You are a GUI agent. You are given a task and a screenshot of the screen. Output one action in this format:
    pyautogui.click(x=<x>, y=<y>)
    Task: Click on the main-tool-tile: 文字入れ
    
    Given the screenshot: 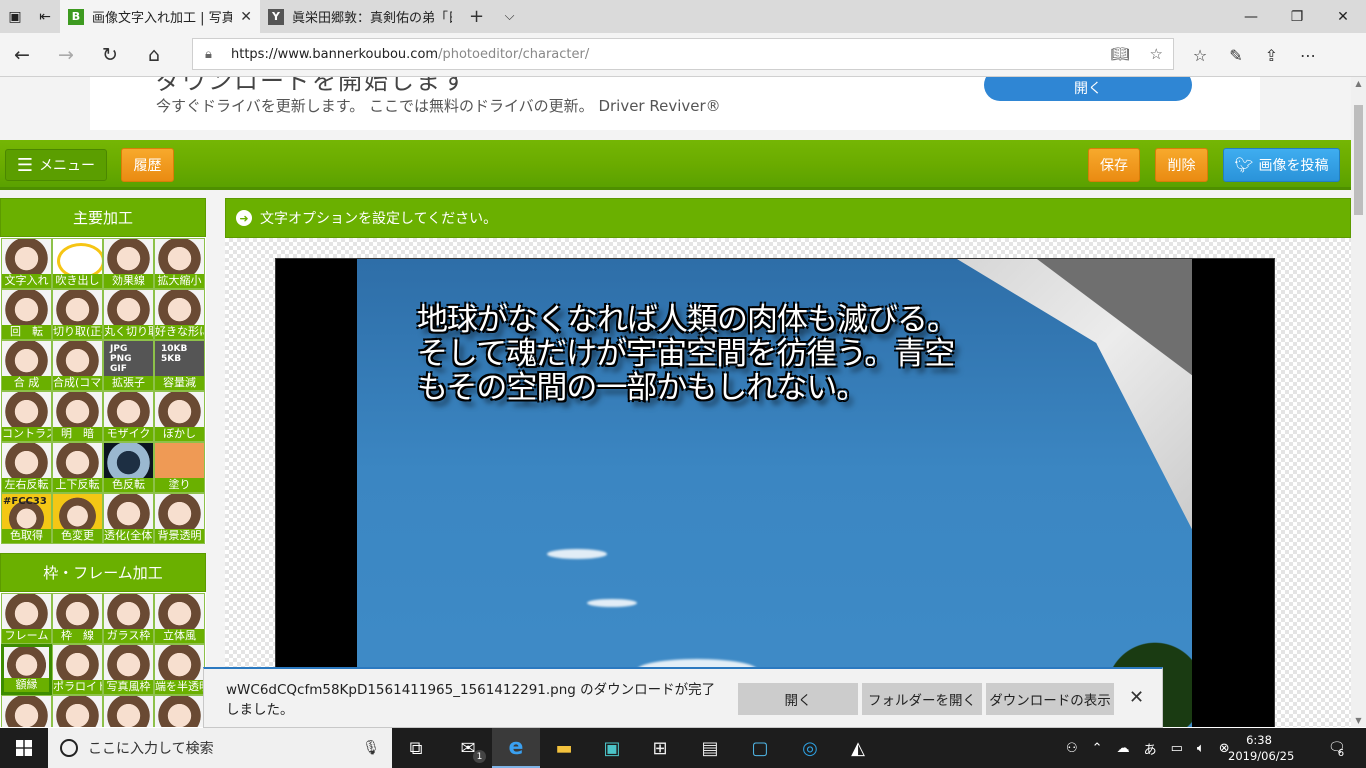 What is the action you would take?
    pyautogui.click(x=26, y=263)
    